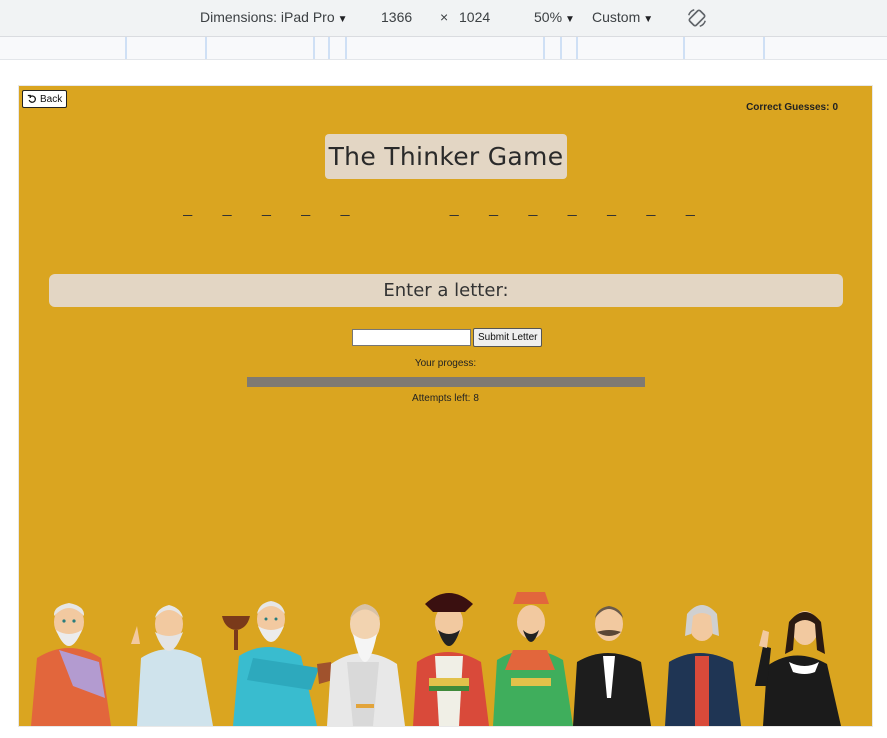 This screenshot has height=738, width=887. I want to click on throttle-select: Custom ▼, so click(622, 17).